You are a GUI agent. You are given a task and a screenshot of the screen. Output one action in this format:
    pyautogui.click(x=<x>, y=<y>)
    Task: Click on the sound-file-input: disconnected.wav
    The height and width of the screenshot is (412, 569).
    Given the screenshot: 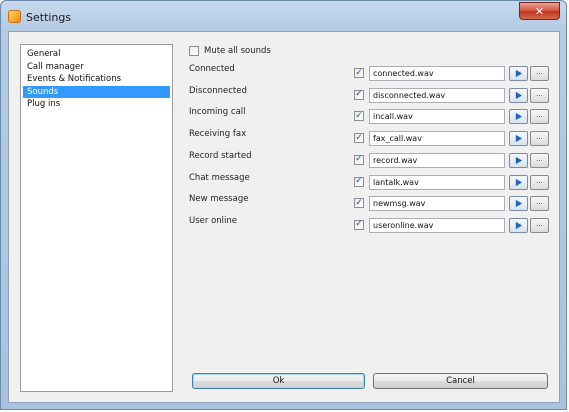 What is the action you would take?
    pyautogui.click(x=437, y=95)
    